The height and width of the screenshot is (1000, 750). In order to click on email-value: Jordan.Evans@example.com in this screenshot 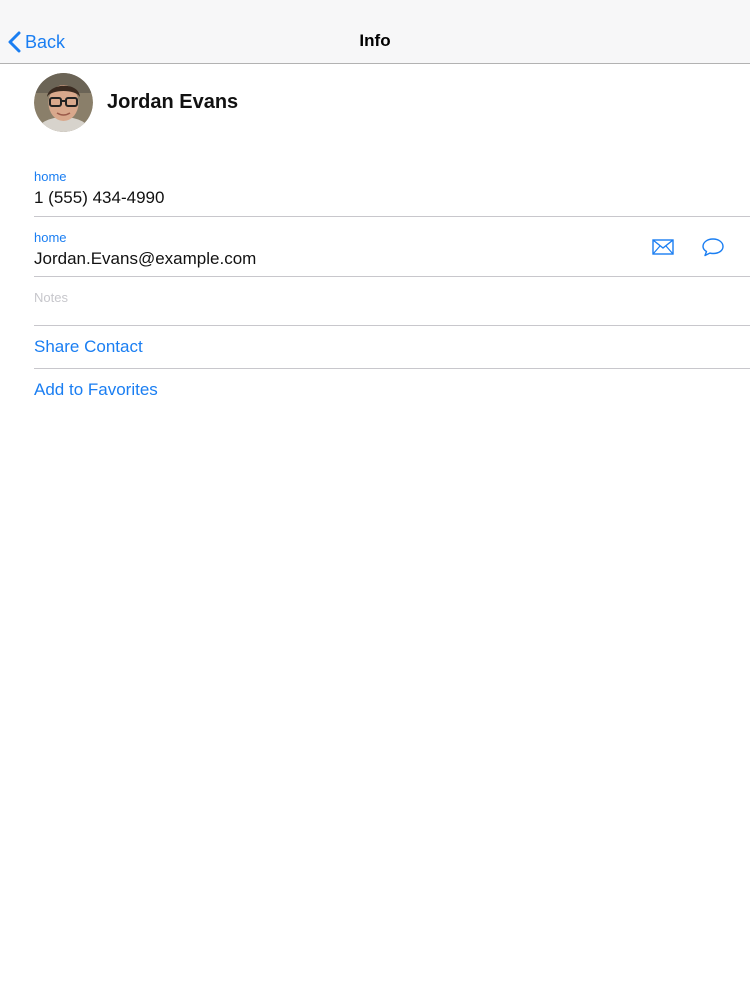, I will do `click(392, 259)`.